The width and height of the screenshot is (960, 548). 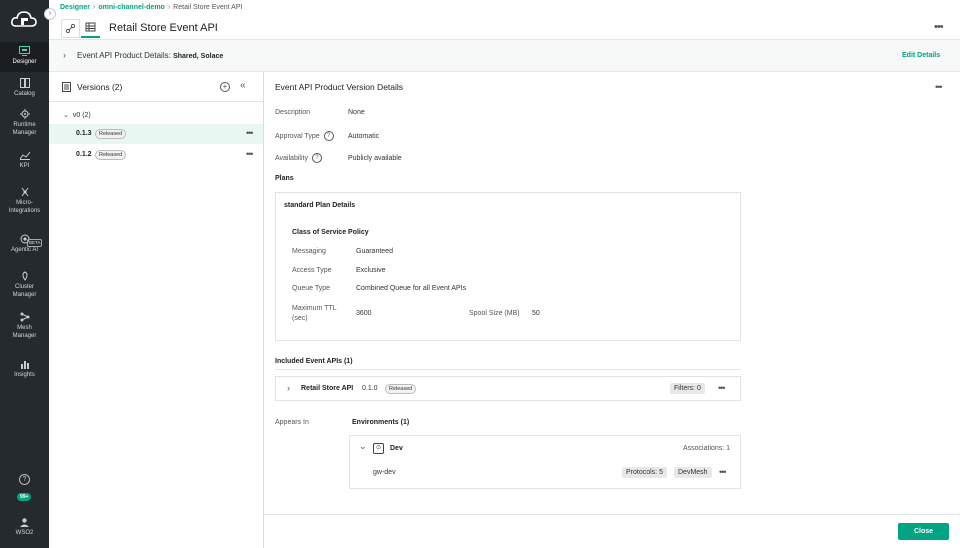 I want to click on plans-label: Plans, so click(x=284, y=178).